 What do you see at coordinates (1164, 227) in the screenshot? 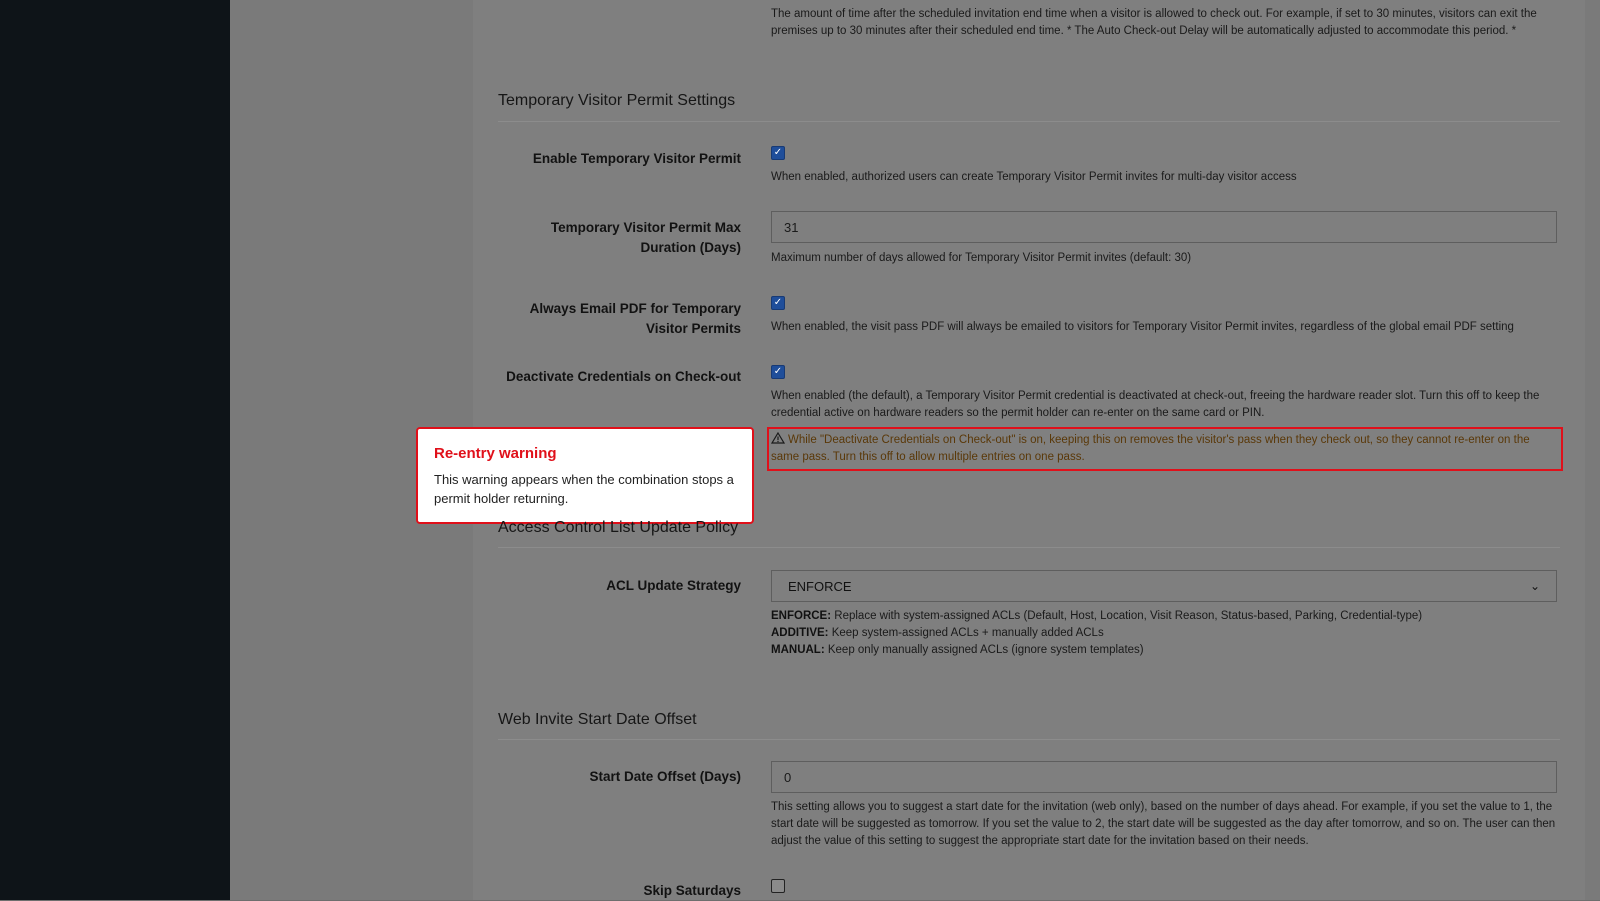
I see `tvp-max-duration-input: 31` at bounding box center [1164, 227].